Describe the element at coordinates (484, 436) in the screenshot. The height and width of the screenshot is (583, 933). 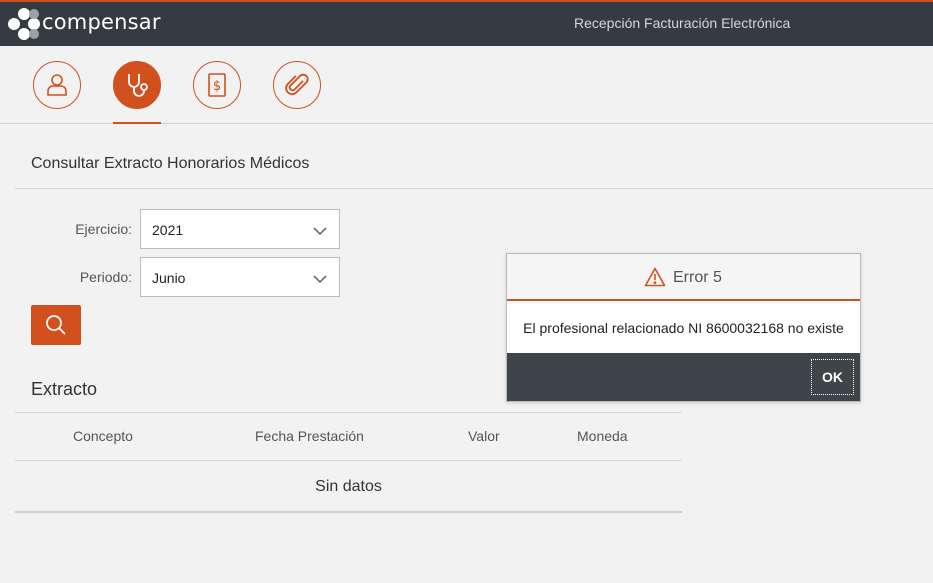
I see `column-header-valor: Valor` at that location.